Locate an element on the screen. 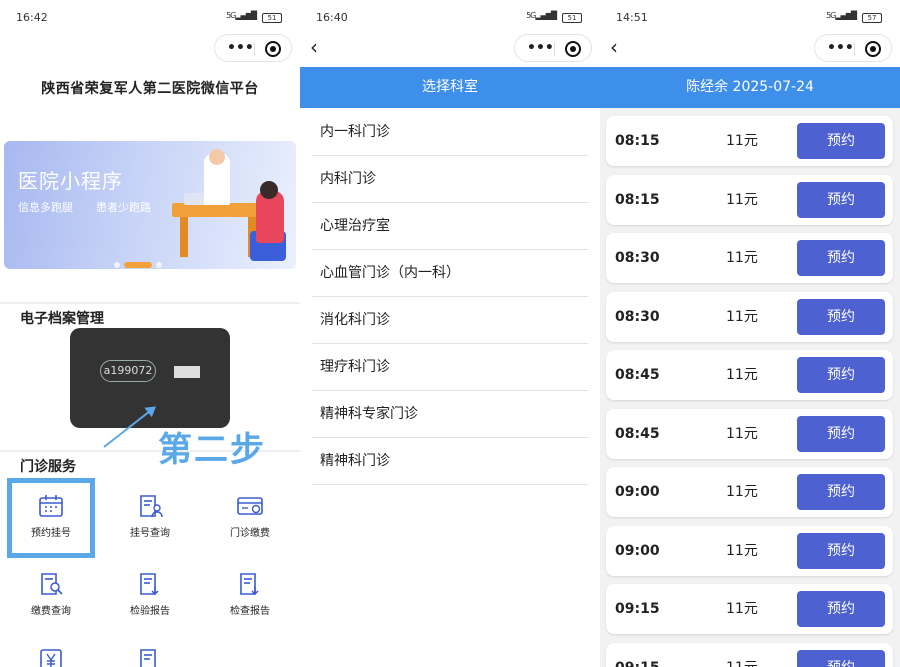 This screenshot has width=900, height=667. doc-person-icon is located at coordinates (151, 506).